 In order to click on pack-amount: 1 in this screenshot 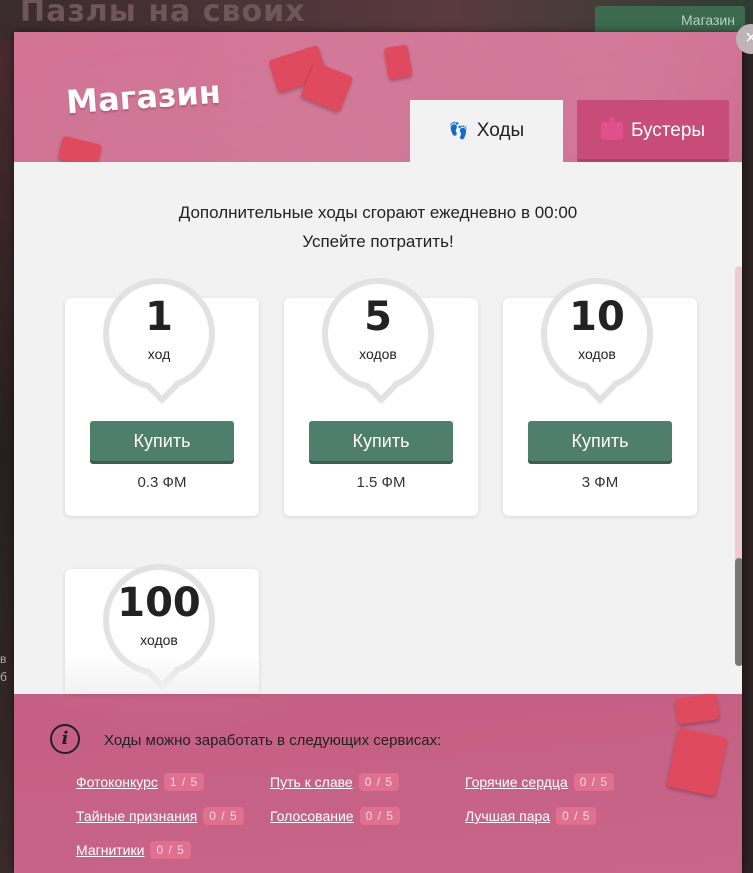, I will do `click(159, 317)`.